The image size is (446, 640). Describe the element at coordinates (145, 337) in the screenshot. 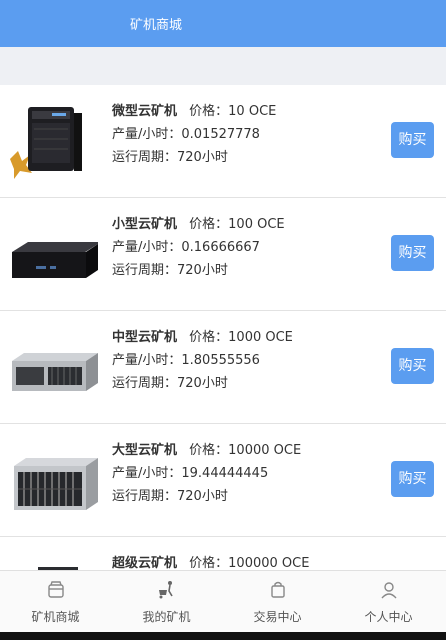

I see `product-name: 中型云矿机` at that location.